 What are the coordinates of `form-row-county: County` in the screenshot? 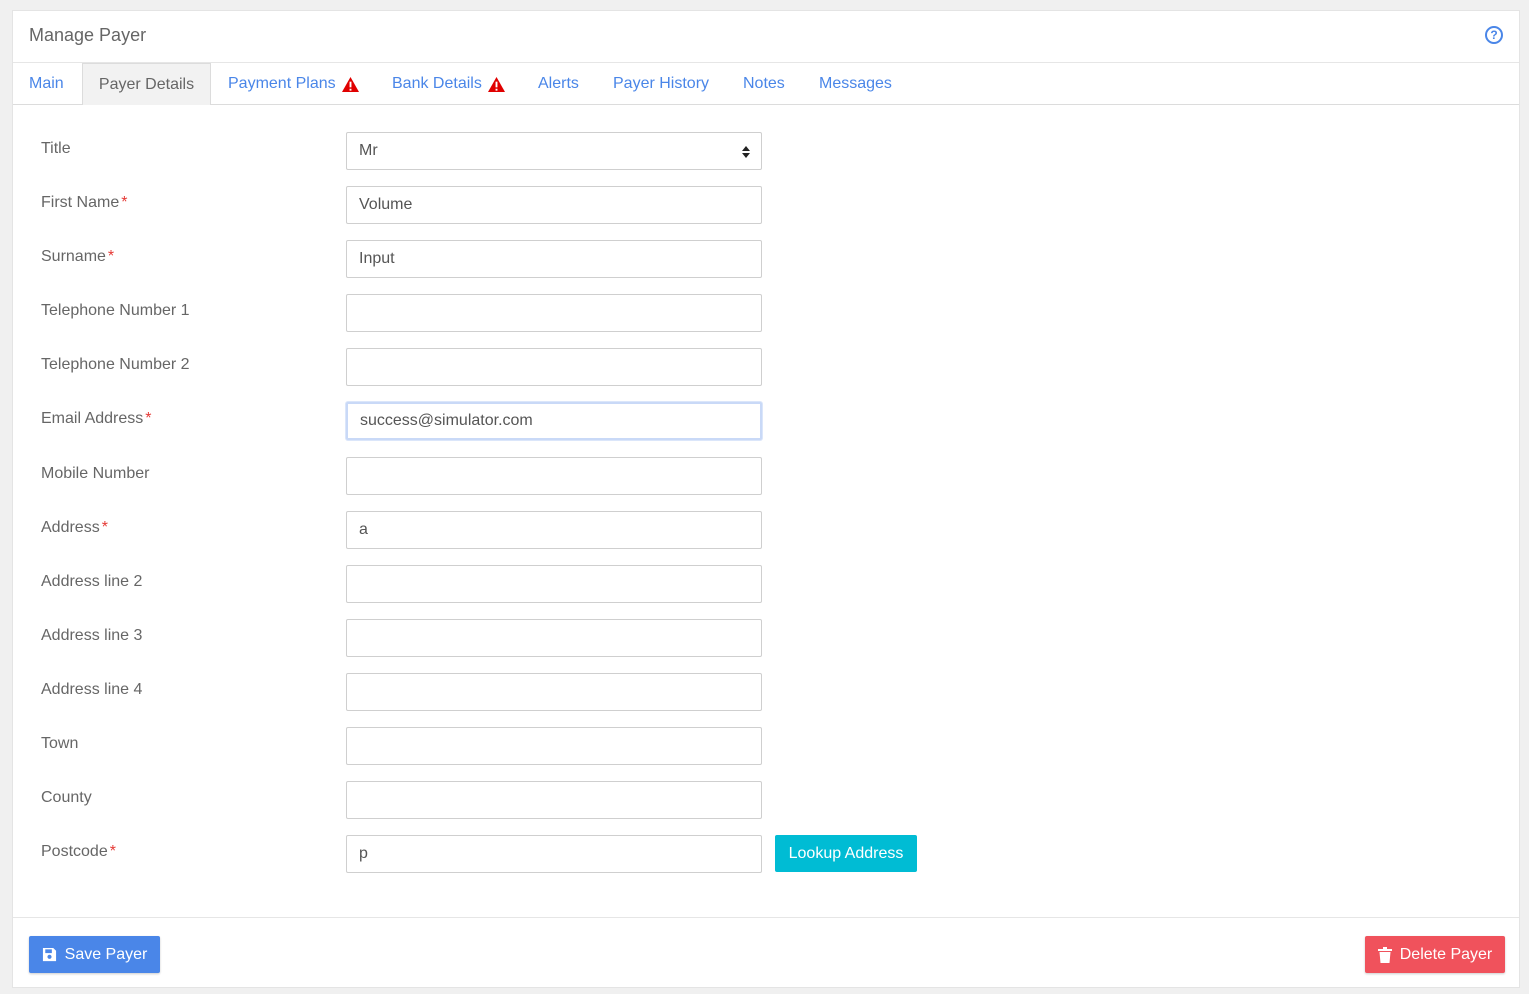 It's located at (766, 800).